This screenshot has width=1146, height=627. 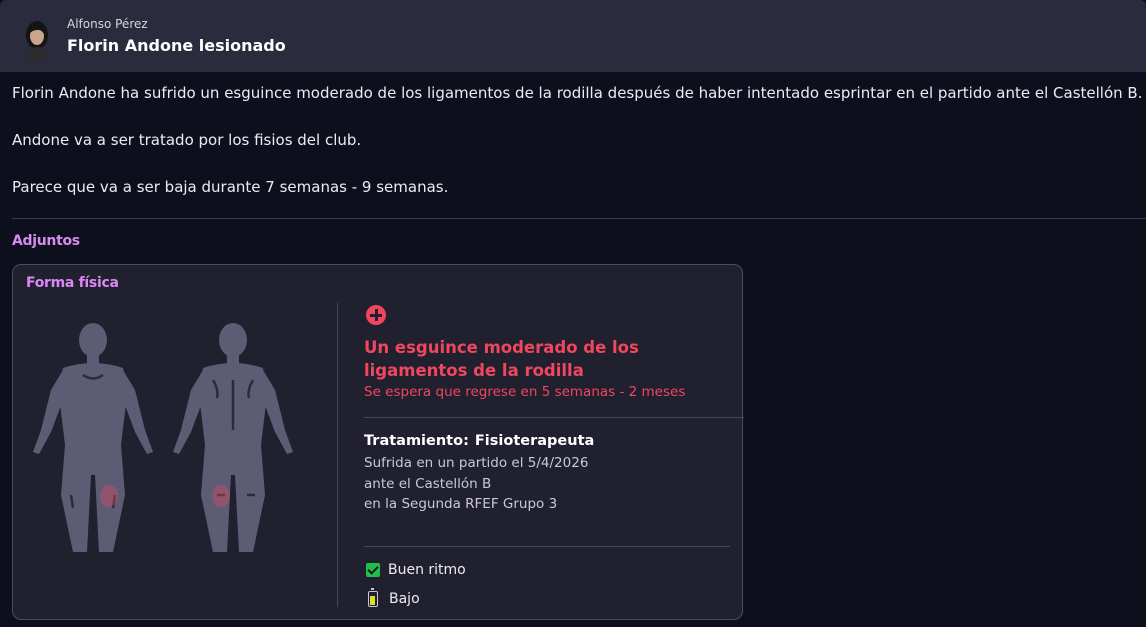 I want to click on injury-detail: Sufrida en un partido el 5/4/2026, so click(x=476, y=463).